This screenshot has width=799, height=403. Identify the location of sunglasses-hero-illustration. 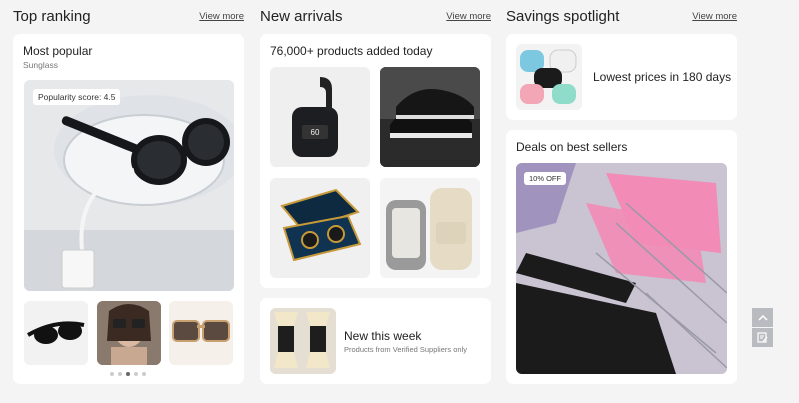
(129, 185).